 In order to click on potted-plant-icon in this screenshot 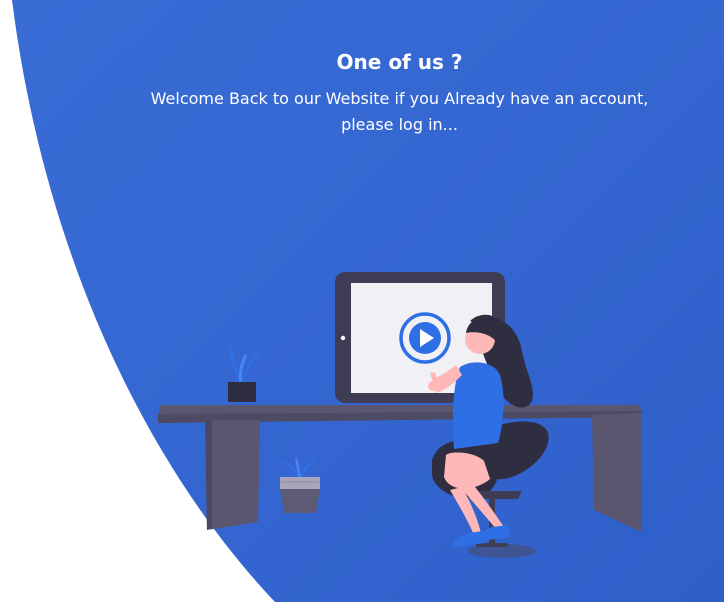, I will do `click(300, 485)`.